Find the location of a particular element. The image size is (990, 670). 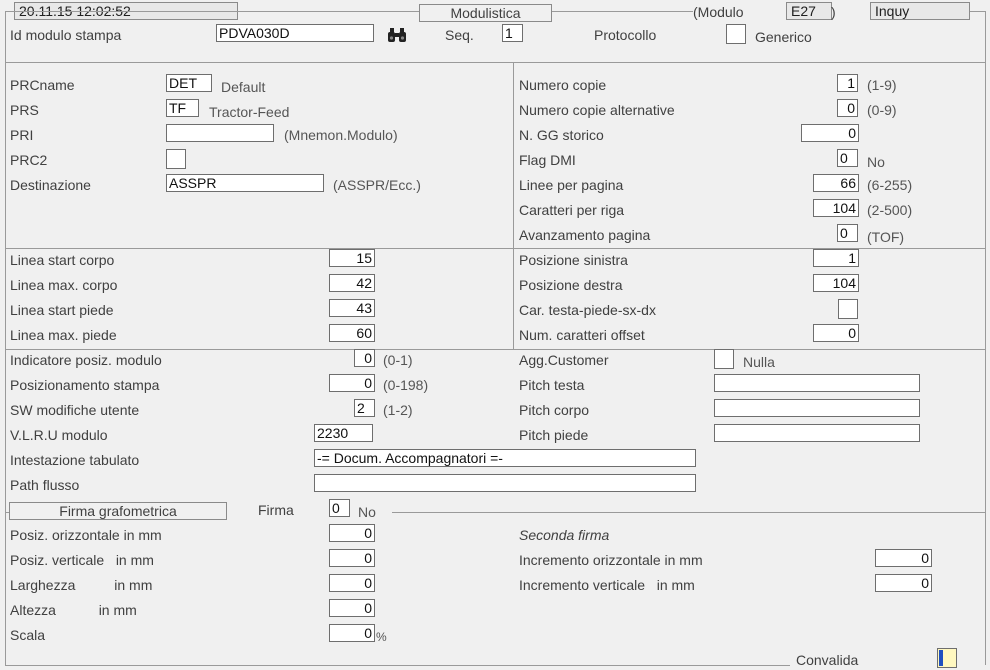

frame-right is located at coordinates (985, 338).